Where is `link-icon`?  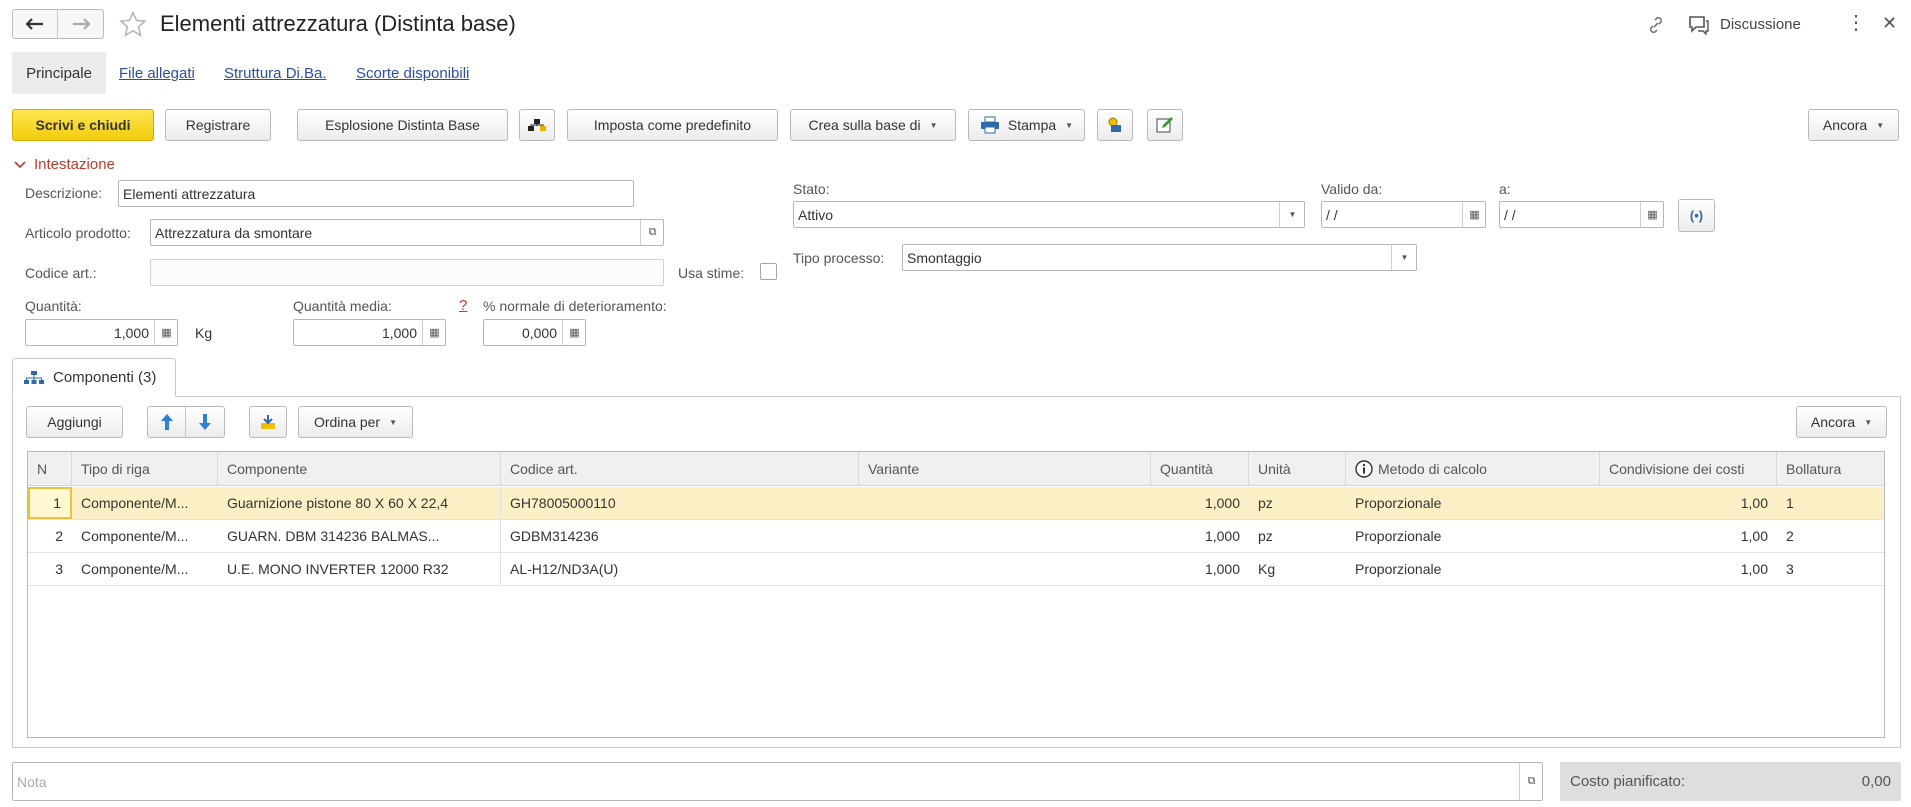
link-icon is located at coordinates (1656, 25).